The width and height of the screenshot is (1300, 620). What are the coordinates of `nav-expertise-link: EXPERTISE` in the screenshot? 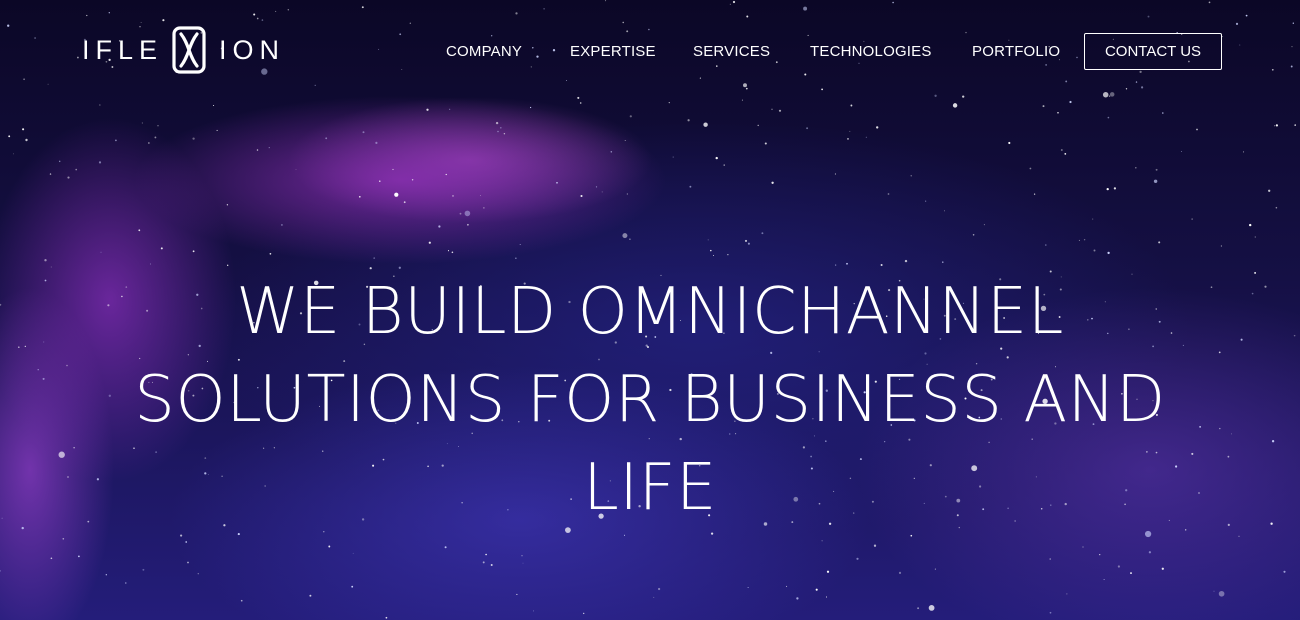 It's located at (613, 52).